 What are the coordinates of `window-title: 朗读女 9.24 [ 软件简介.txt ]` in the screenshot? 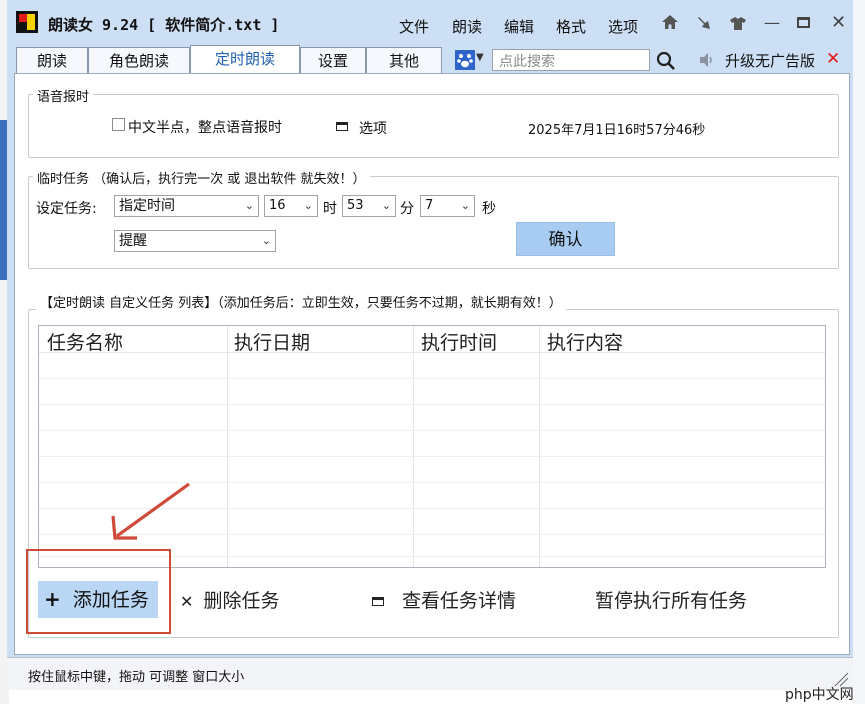 It's located at (164, 25).